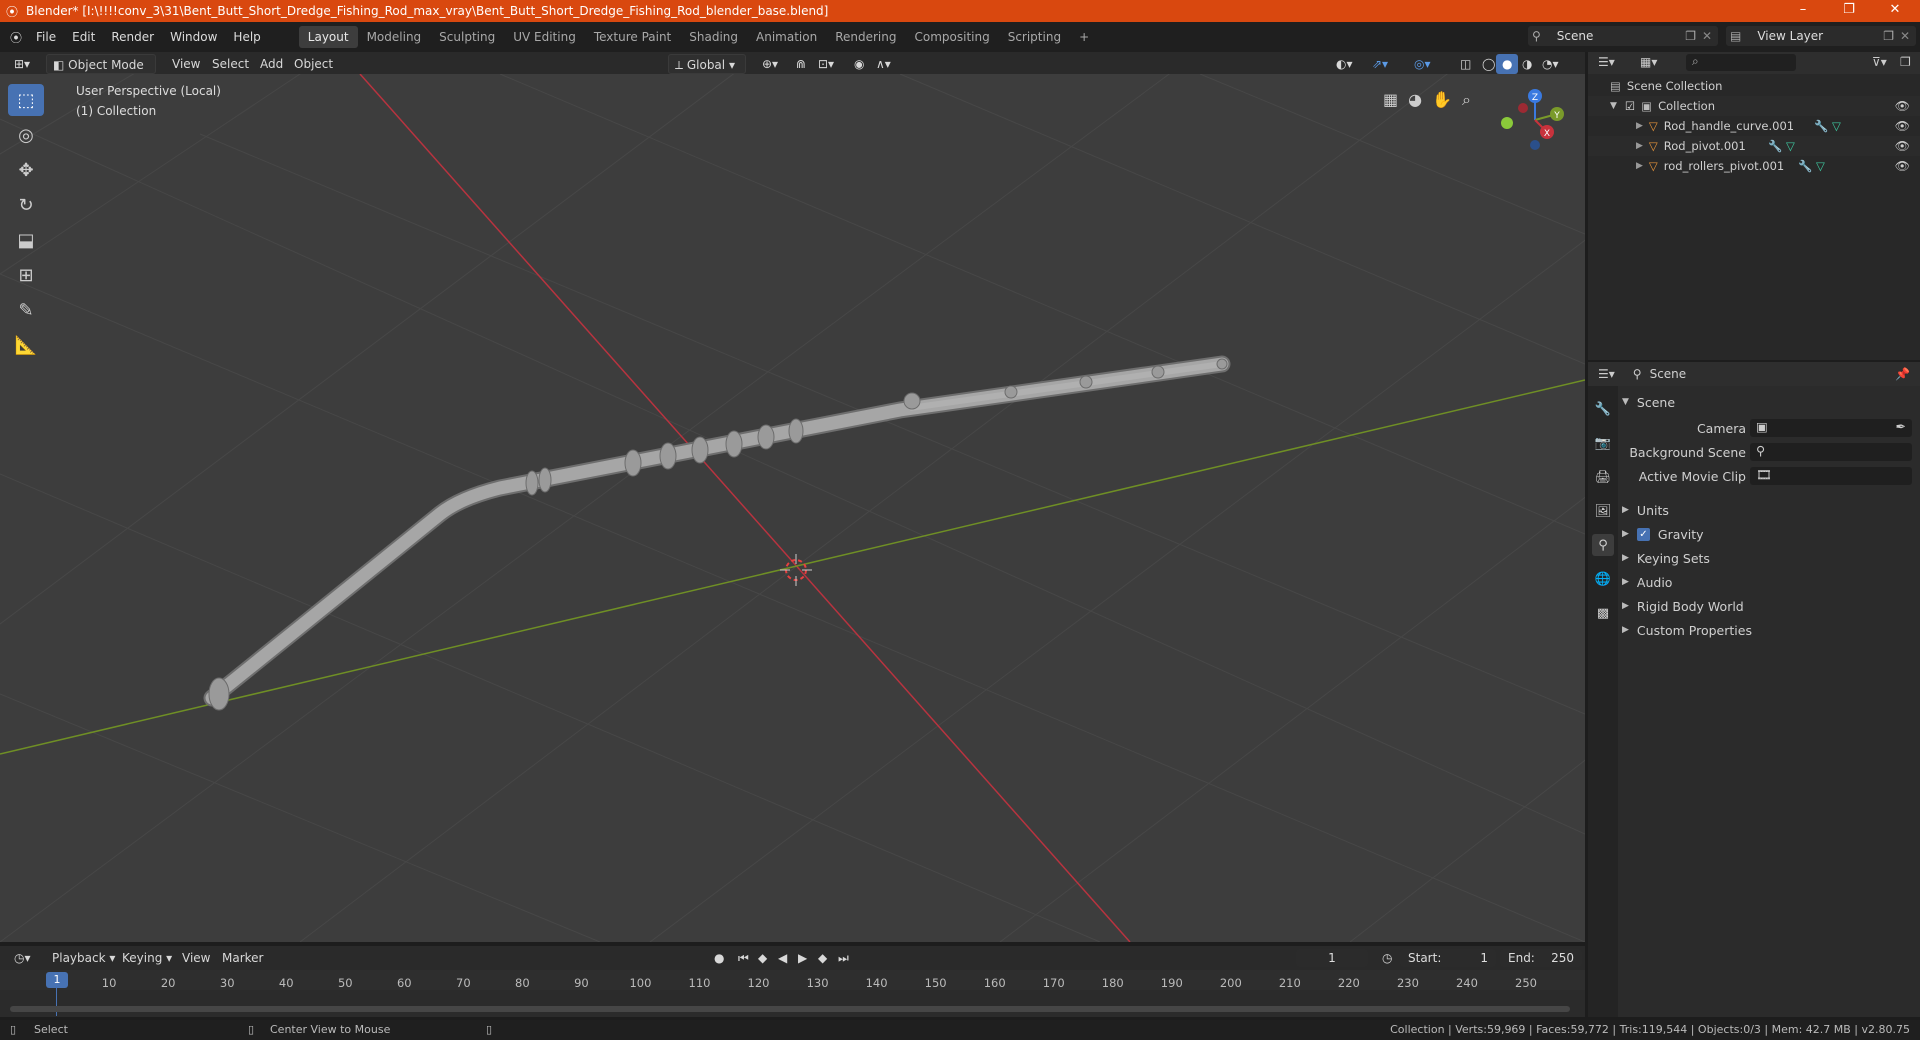  I want to click on tab-uv-editing: UV Editing, so click(544, 37).